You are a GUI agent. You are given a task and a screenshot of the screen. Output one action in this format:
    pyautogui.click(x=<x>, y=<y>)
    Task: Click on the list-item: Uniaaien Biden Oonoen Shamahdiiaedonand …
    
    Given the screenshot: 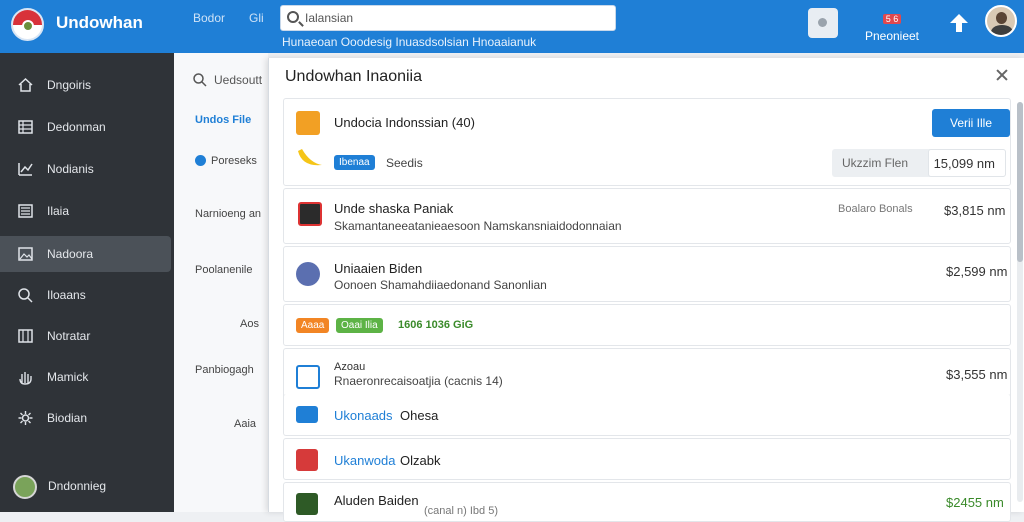 What is the action you would take?
    pyautogui.click(x=647, y=274)
    